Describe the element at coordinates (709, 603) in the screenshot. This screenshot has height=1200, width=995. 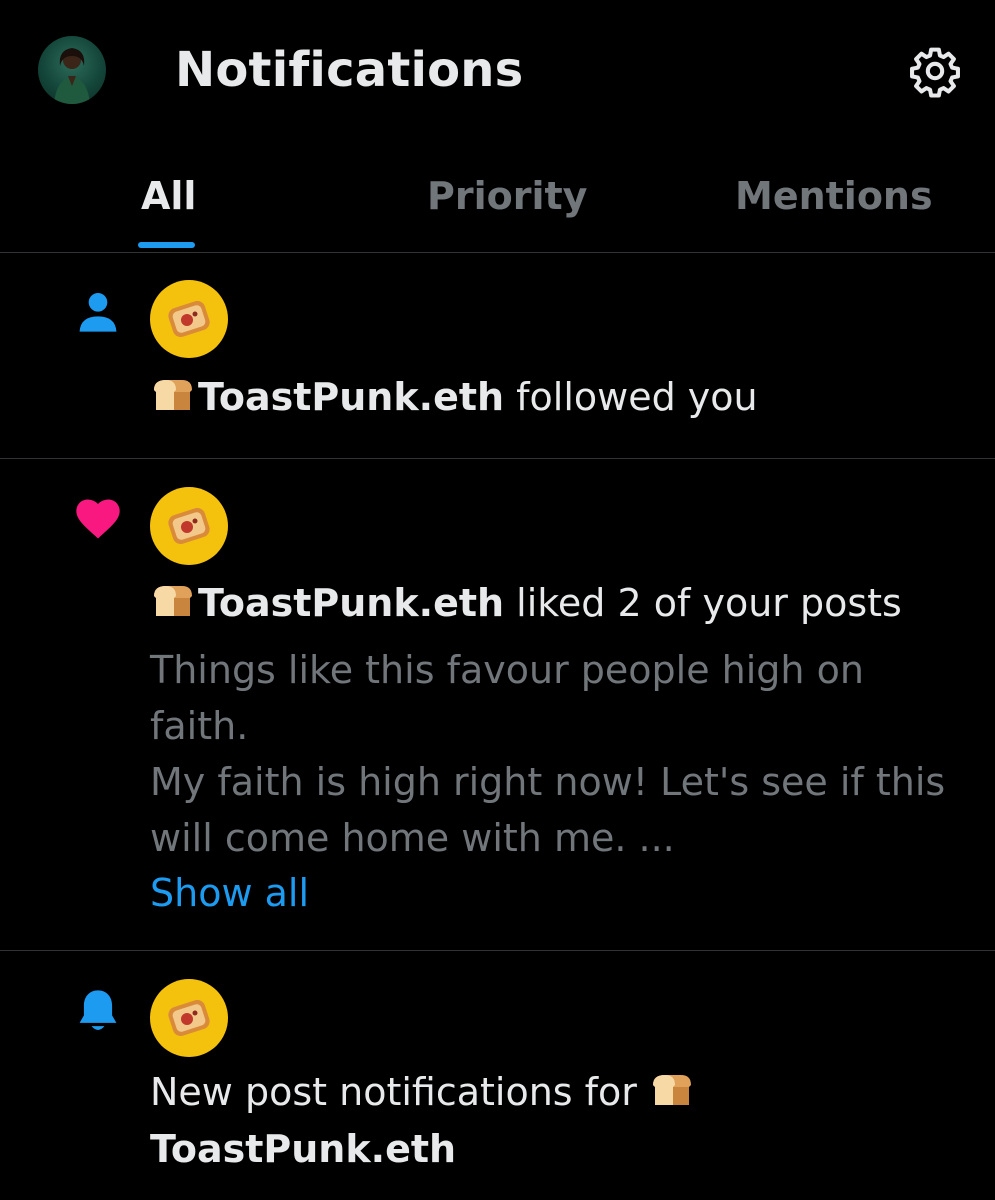
I see `notification-action: liked 2 of your posts` at that location.